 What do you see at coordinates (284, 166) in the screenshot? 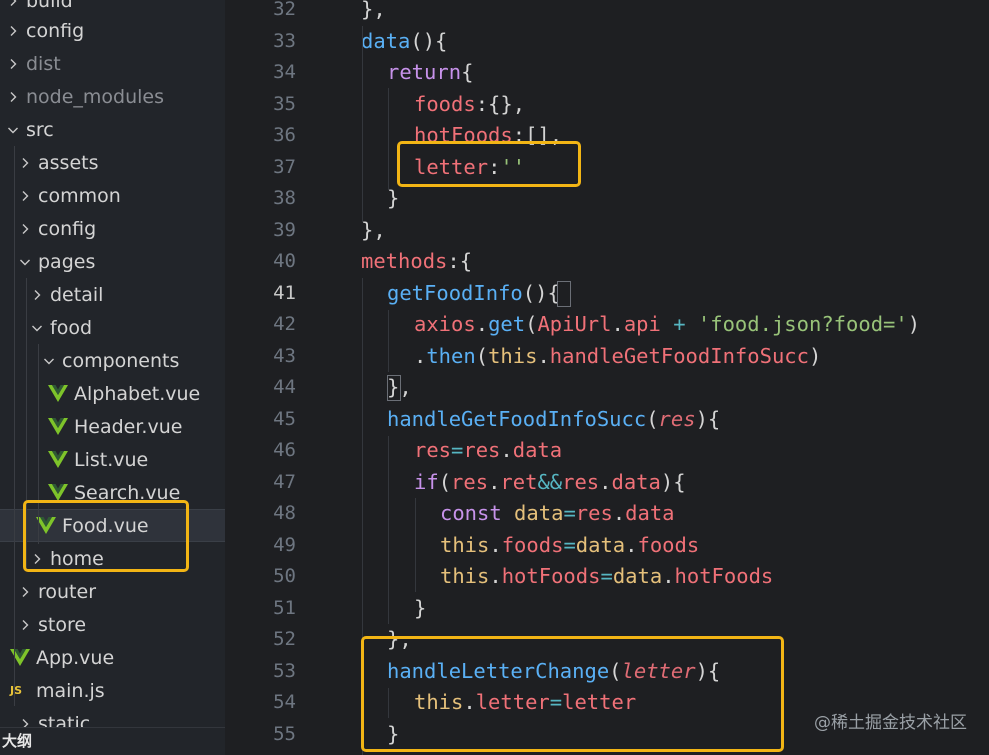
I see `line-number: 37` at bounding box center [284, 166].